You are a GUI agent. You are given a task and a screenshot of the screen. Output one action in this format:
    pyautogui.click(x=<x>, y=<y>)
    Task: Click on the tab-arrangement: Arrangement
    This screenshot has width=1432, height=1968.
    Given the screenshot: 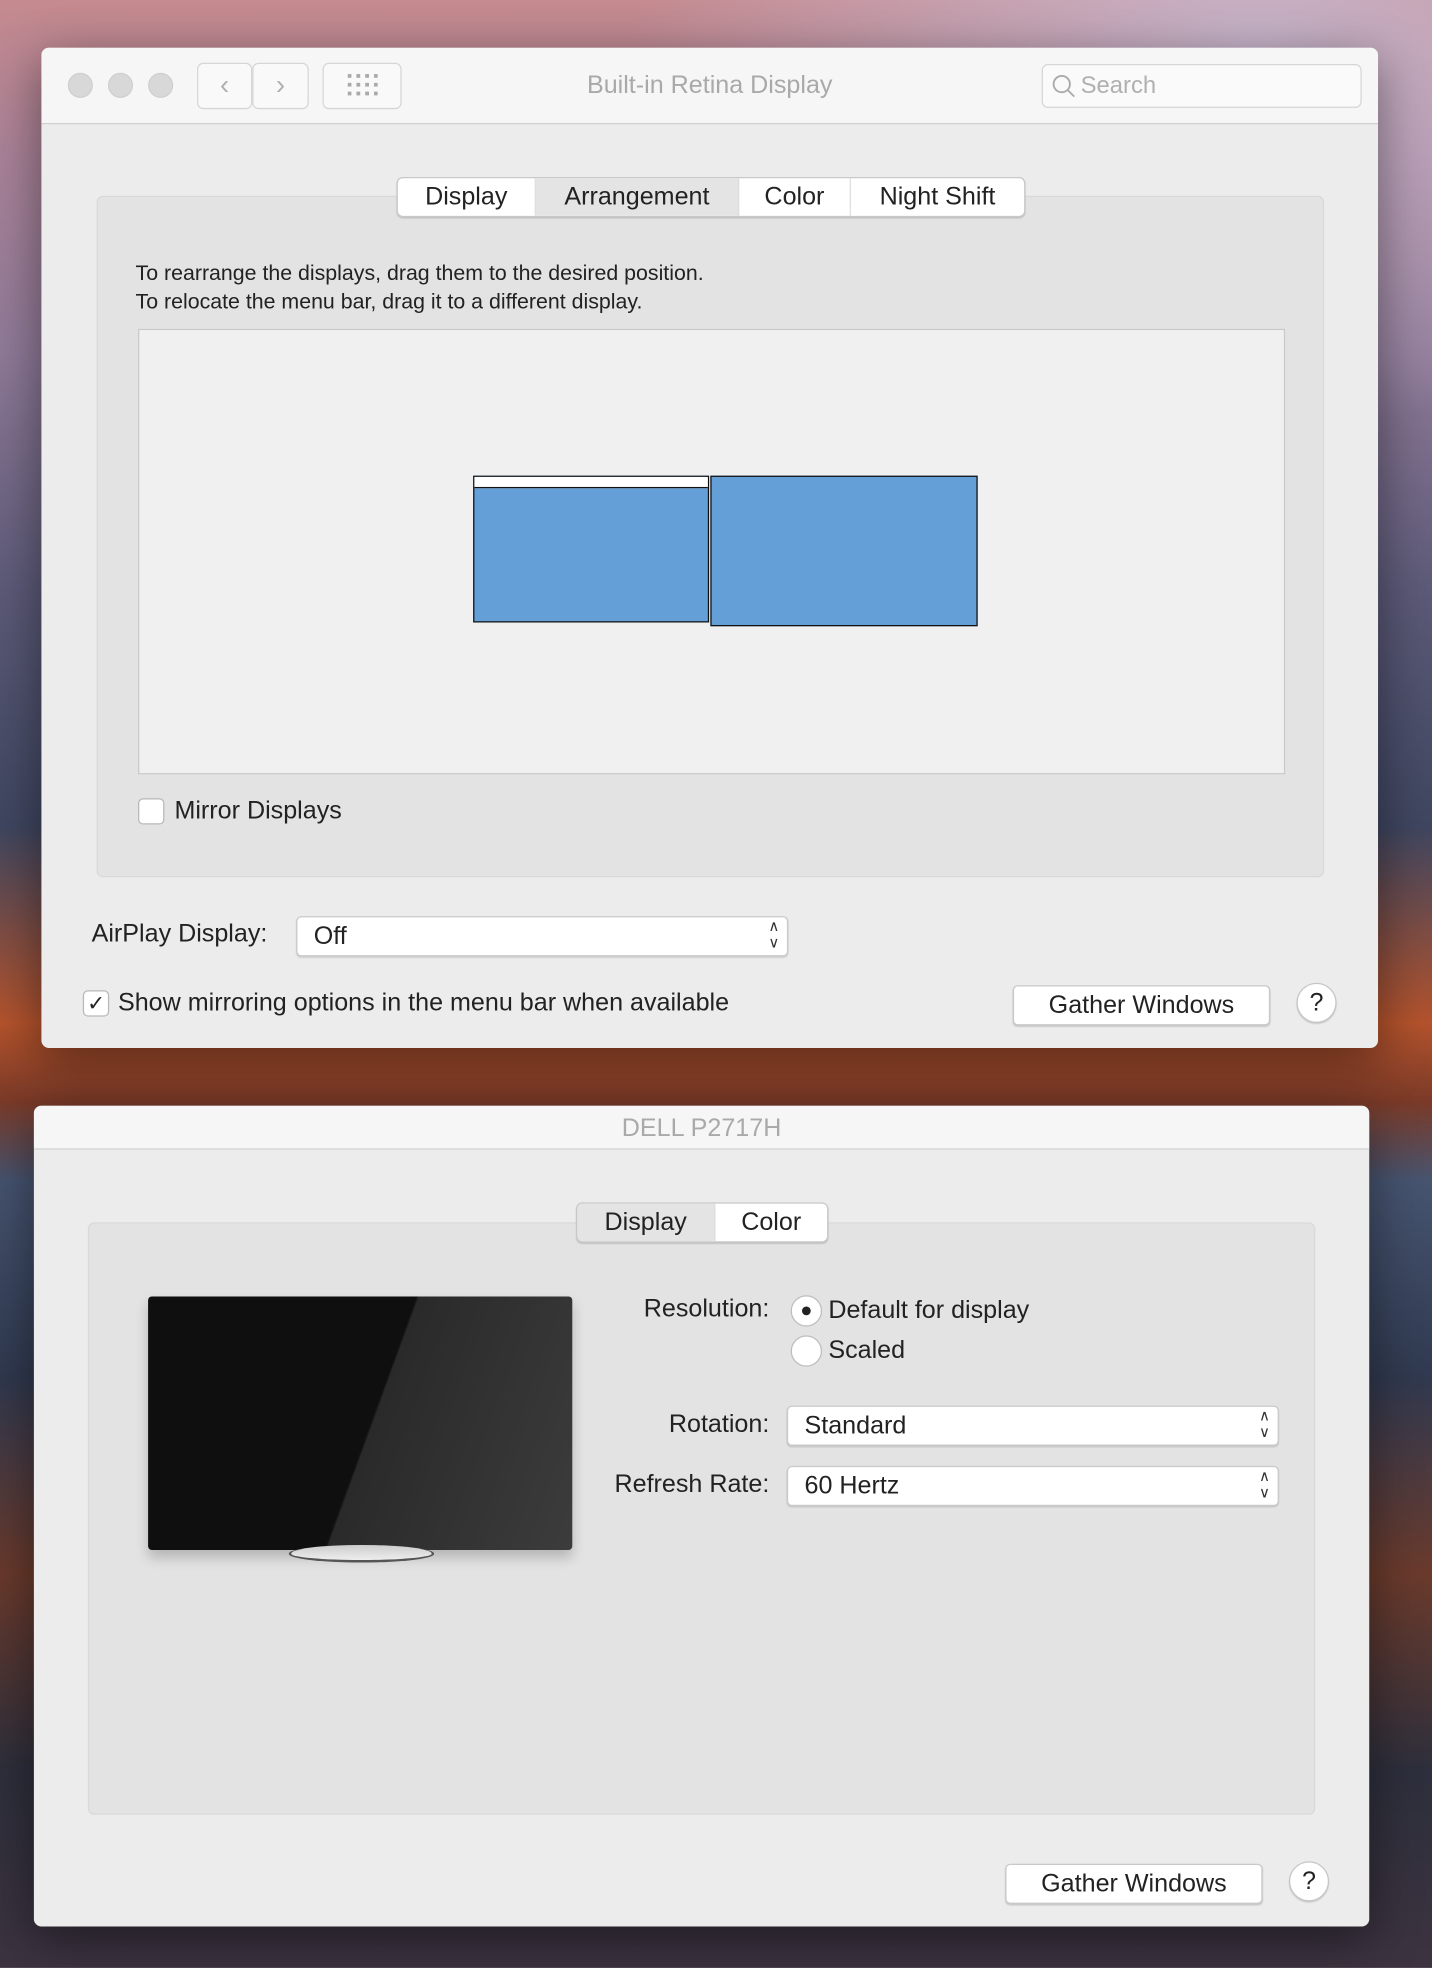 What is the action you would take?
    pyautogui.click(x=637, y=197)
    